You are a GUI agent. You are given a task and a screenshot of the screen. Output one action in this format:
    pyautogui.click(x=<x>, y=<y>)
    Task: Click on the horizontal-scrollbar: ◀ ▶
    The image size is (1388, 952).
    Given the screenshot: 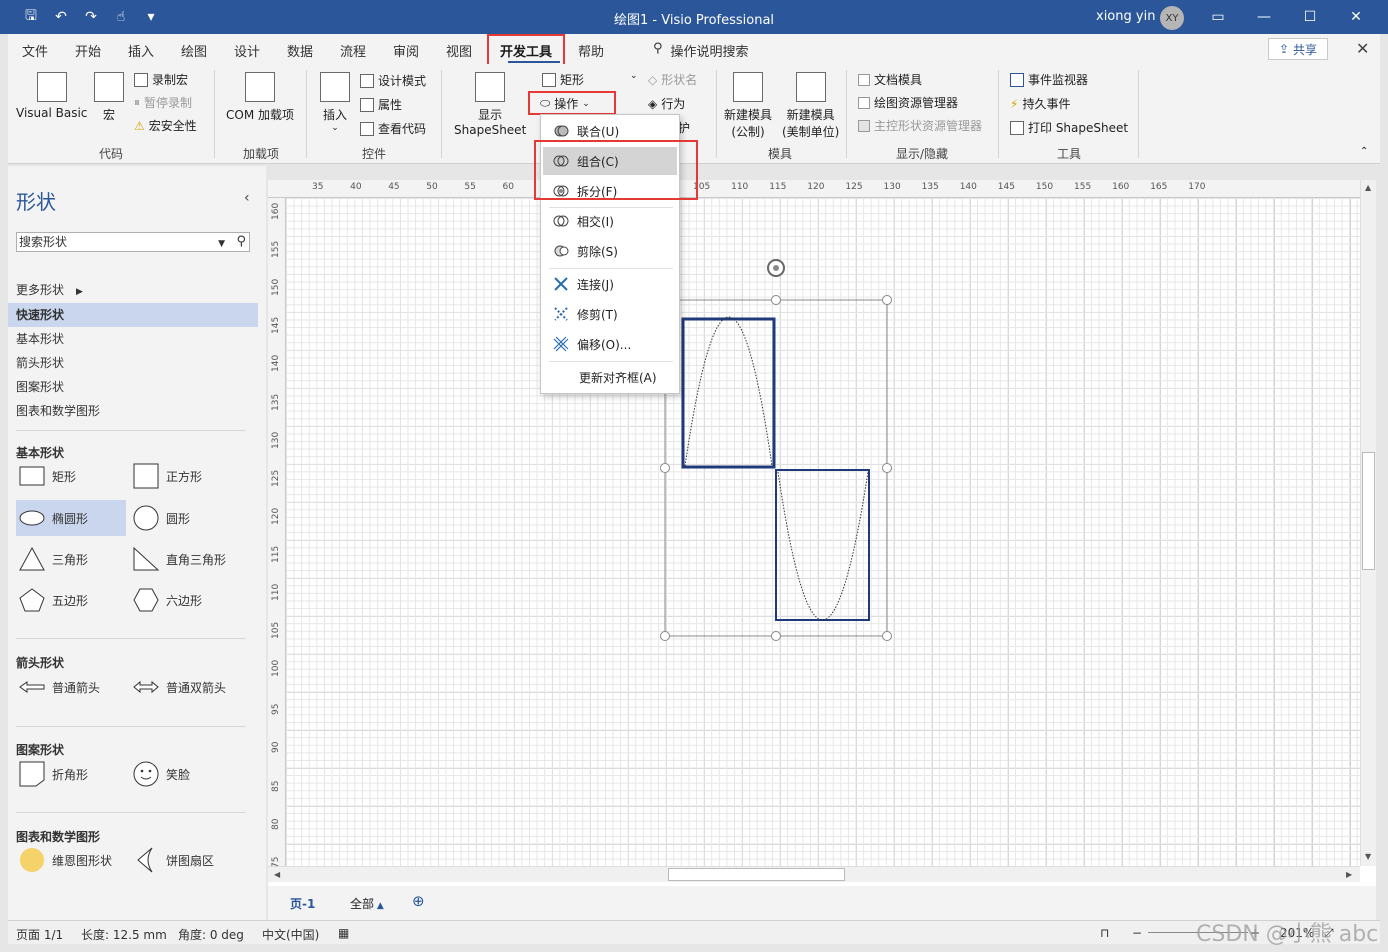 What is the action you would take?
    pyautogui.click(x=814, y=874)
    